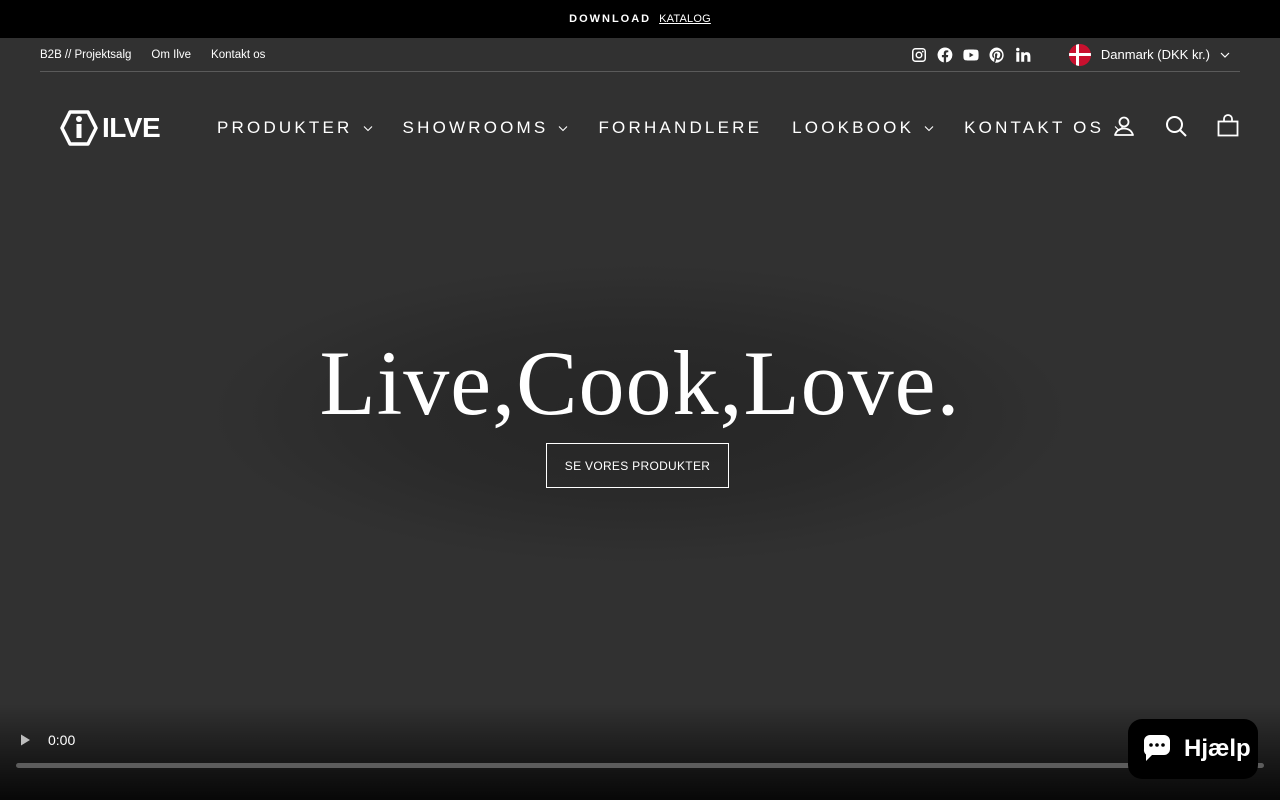 The height and width of the screenshot is (800, 1280). I want to click on nav-item-showrooms: SHOWROOMS, so click(486, 128).